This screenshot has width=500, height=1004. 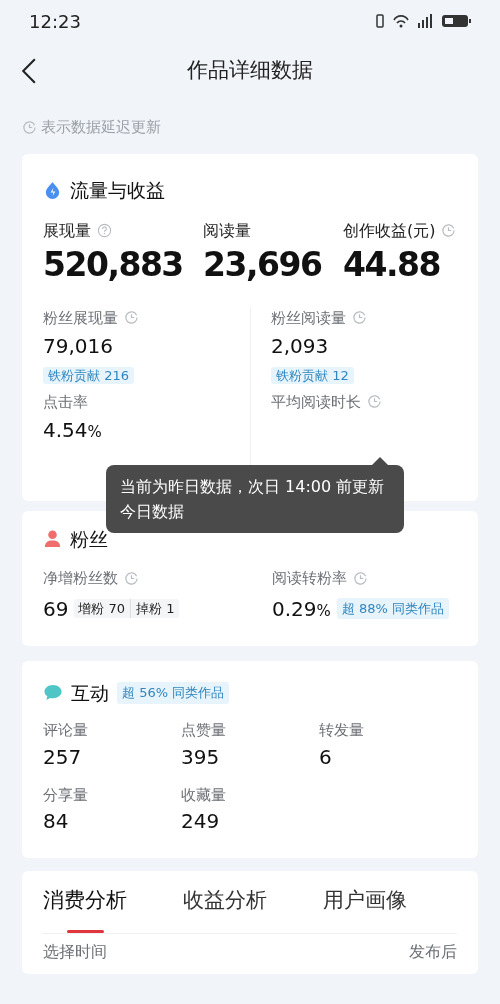 I want to click on section-title: 互动, so click(x=90, y=693).